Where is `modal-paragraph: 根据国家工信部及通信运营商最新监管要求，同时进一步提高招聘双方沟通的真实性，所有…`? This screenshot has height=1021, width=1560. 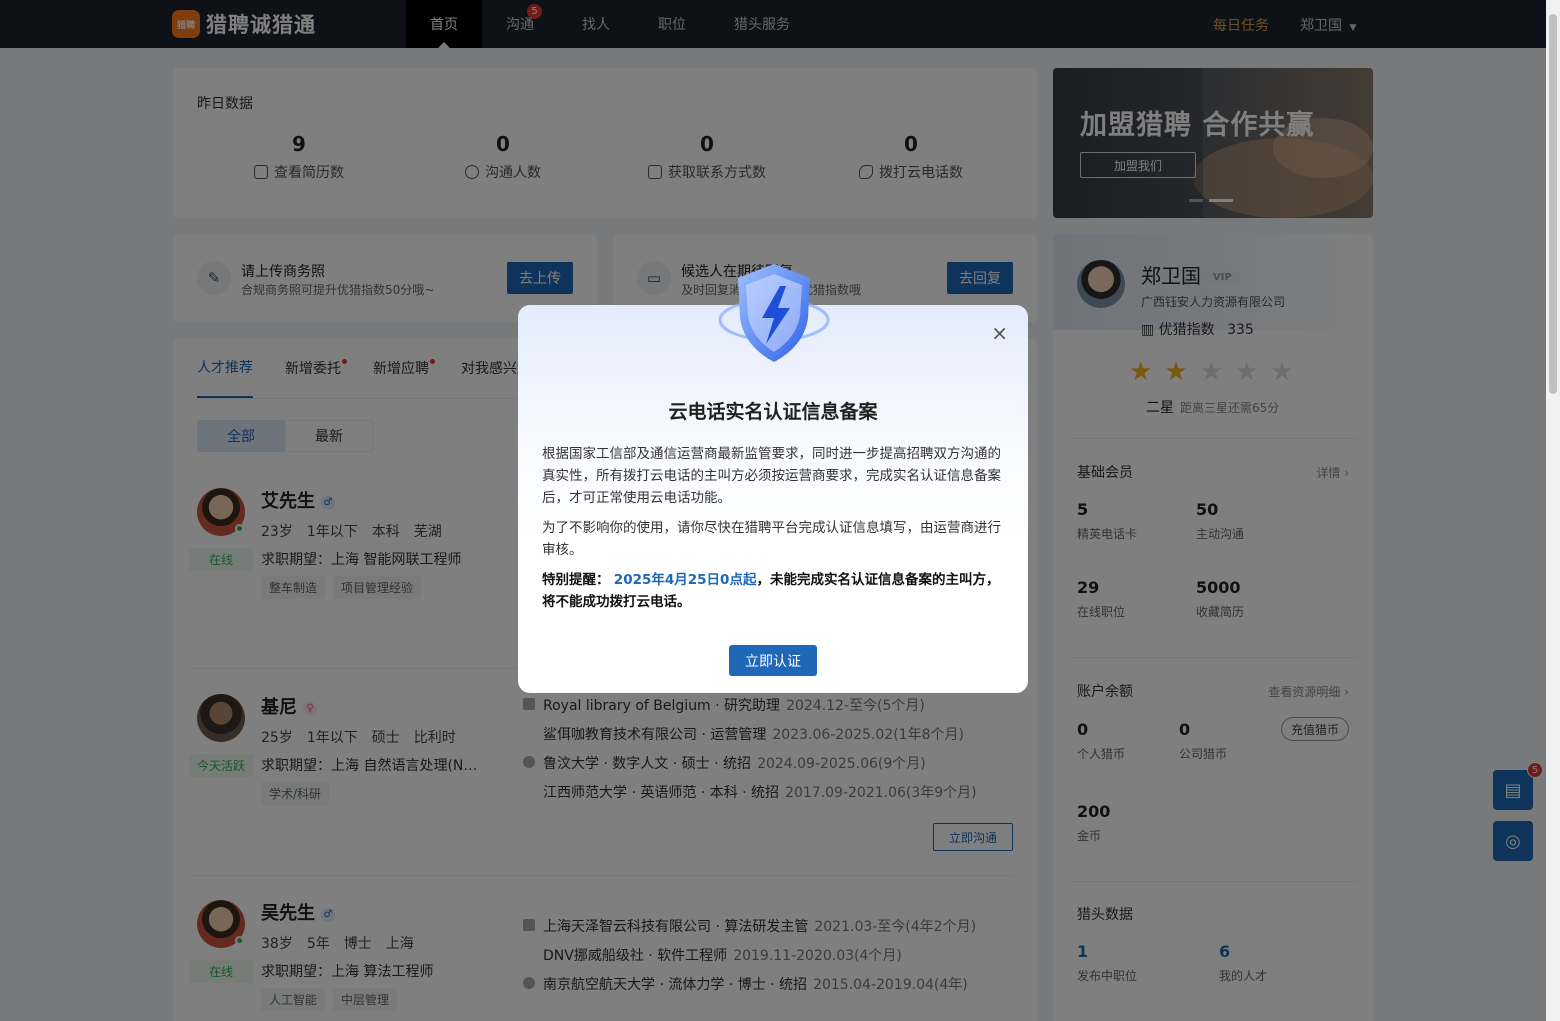 modal-paragraph: 根据国家工信部及通信运营商最新监管要求，同时进一步提高招聘双方沟通的真实性，所有… is located at coordinates (771, 476).